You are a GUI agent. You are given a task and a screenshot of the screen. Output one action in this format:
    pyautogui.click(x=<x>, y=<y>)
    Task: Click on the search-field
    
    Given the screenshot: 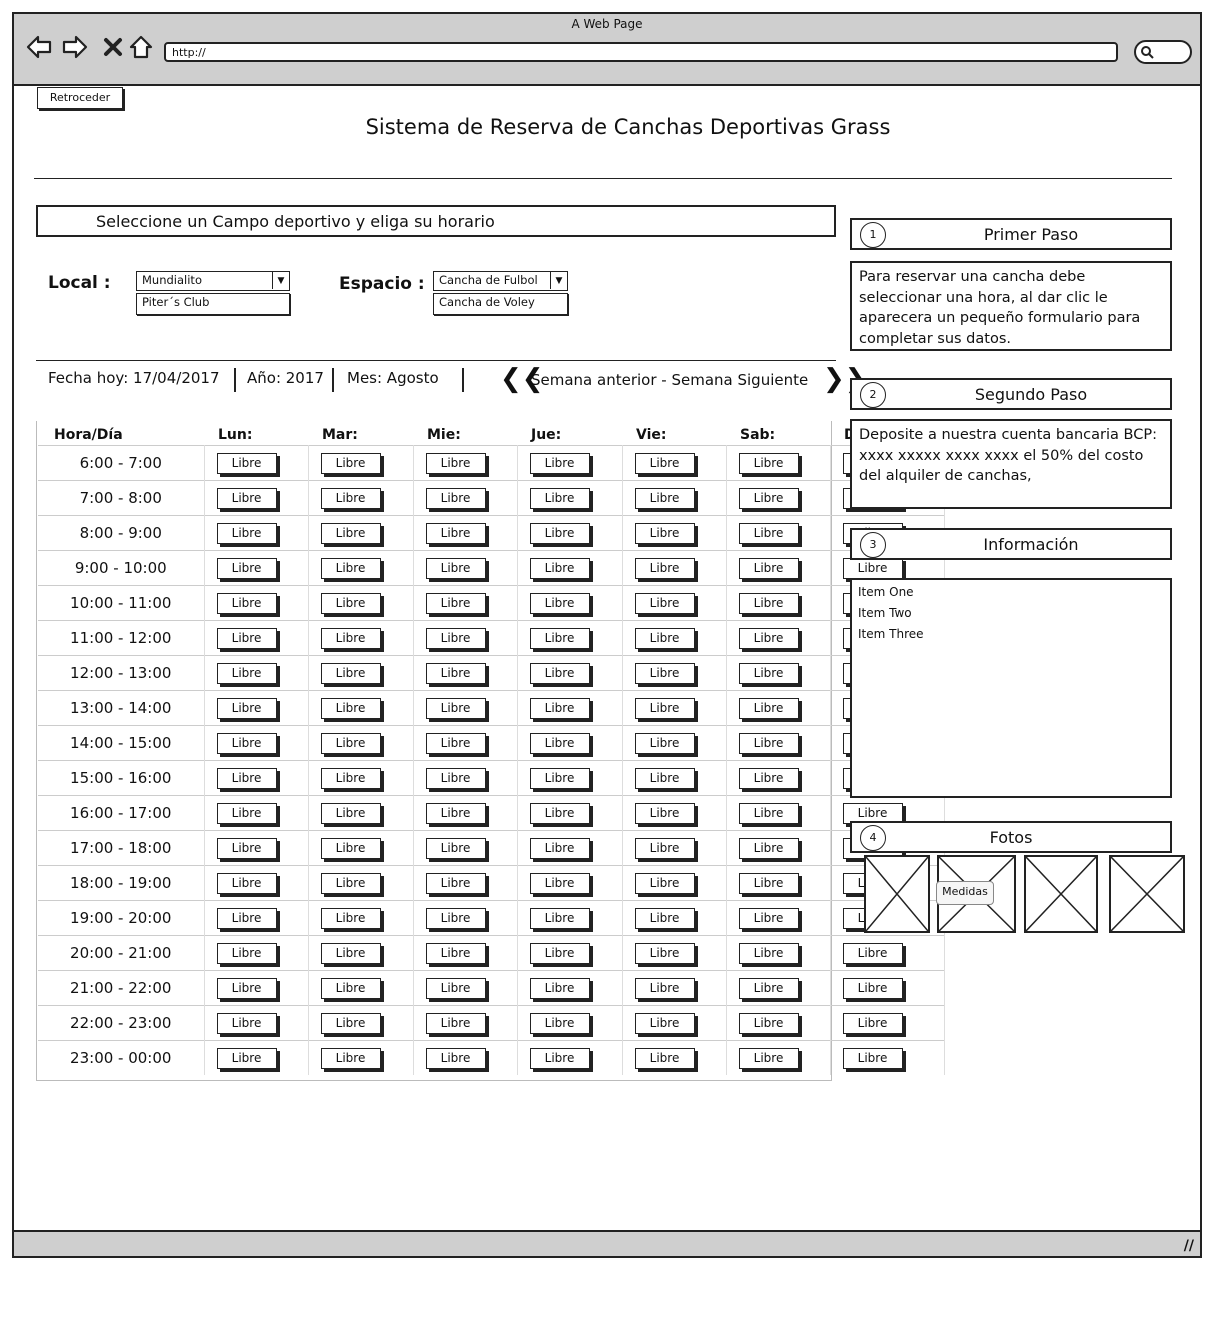 What is the action you would take?
    pyautogui.click(x=1163, y=52)
    